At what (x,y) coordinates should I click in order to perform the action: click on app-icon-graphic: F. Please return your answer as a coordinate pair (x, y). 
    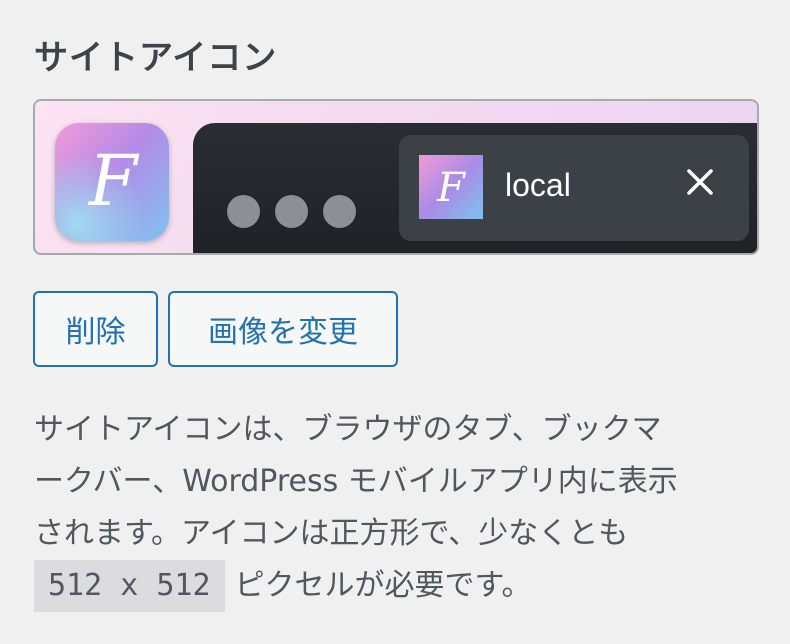
    Looking at the image, I should click on (112, 182).